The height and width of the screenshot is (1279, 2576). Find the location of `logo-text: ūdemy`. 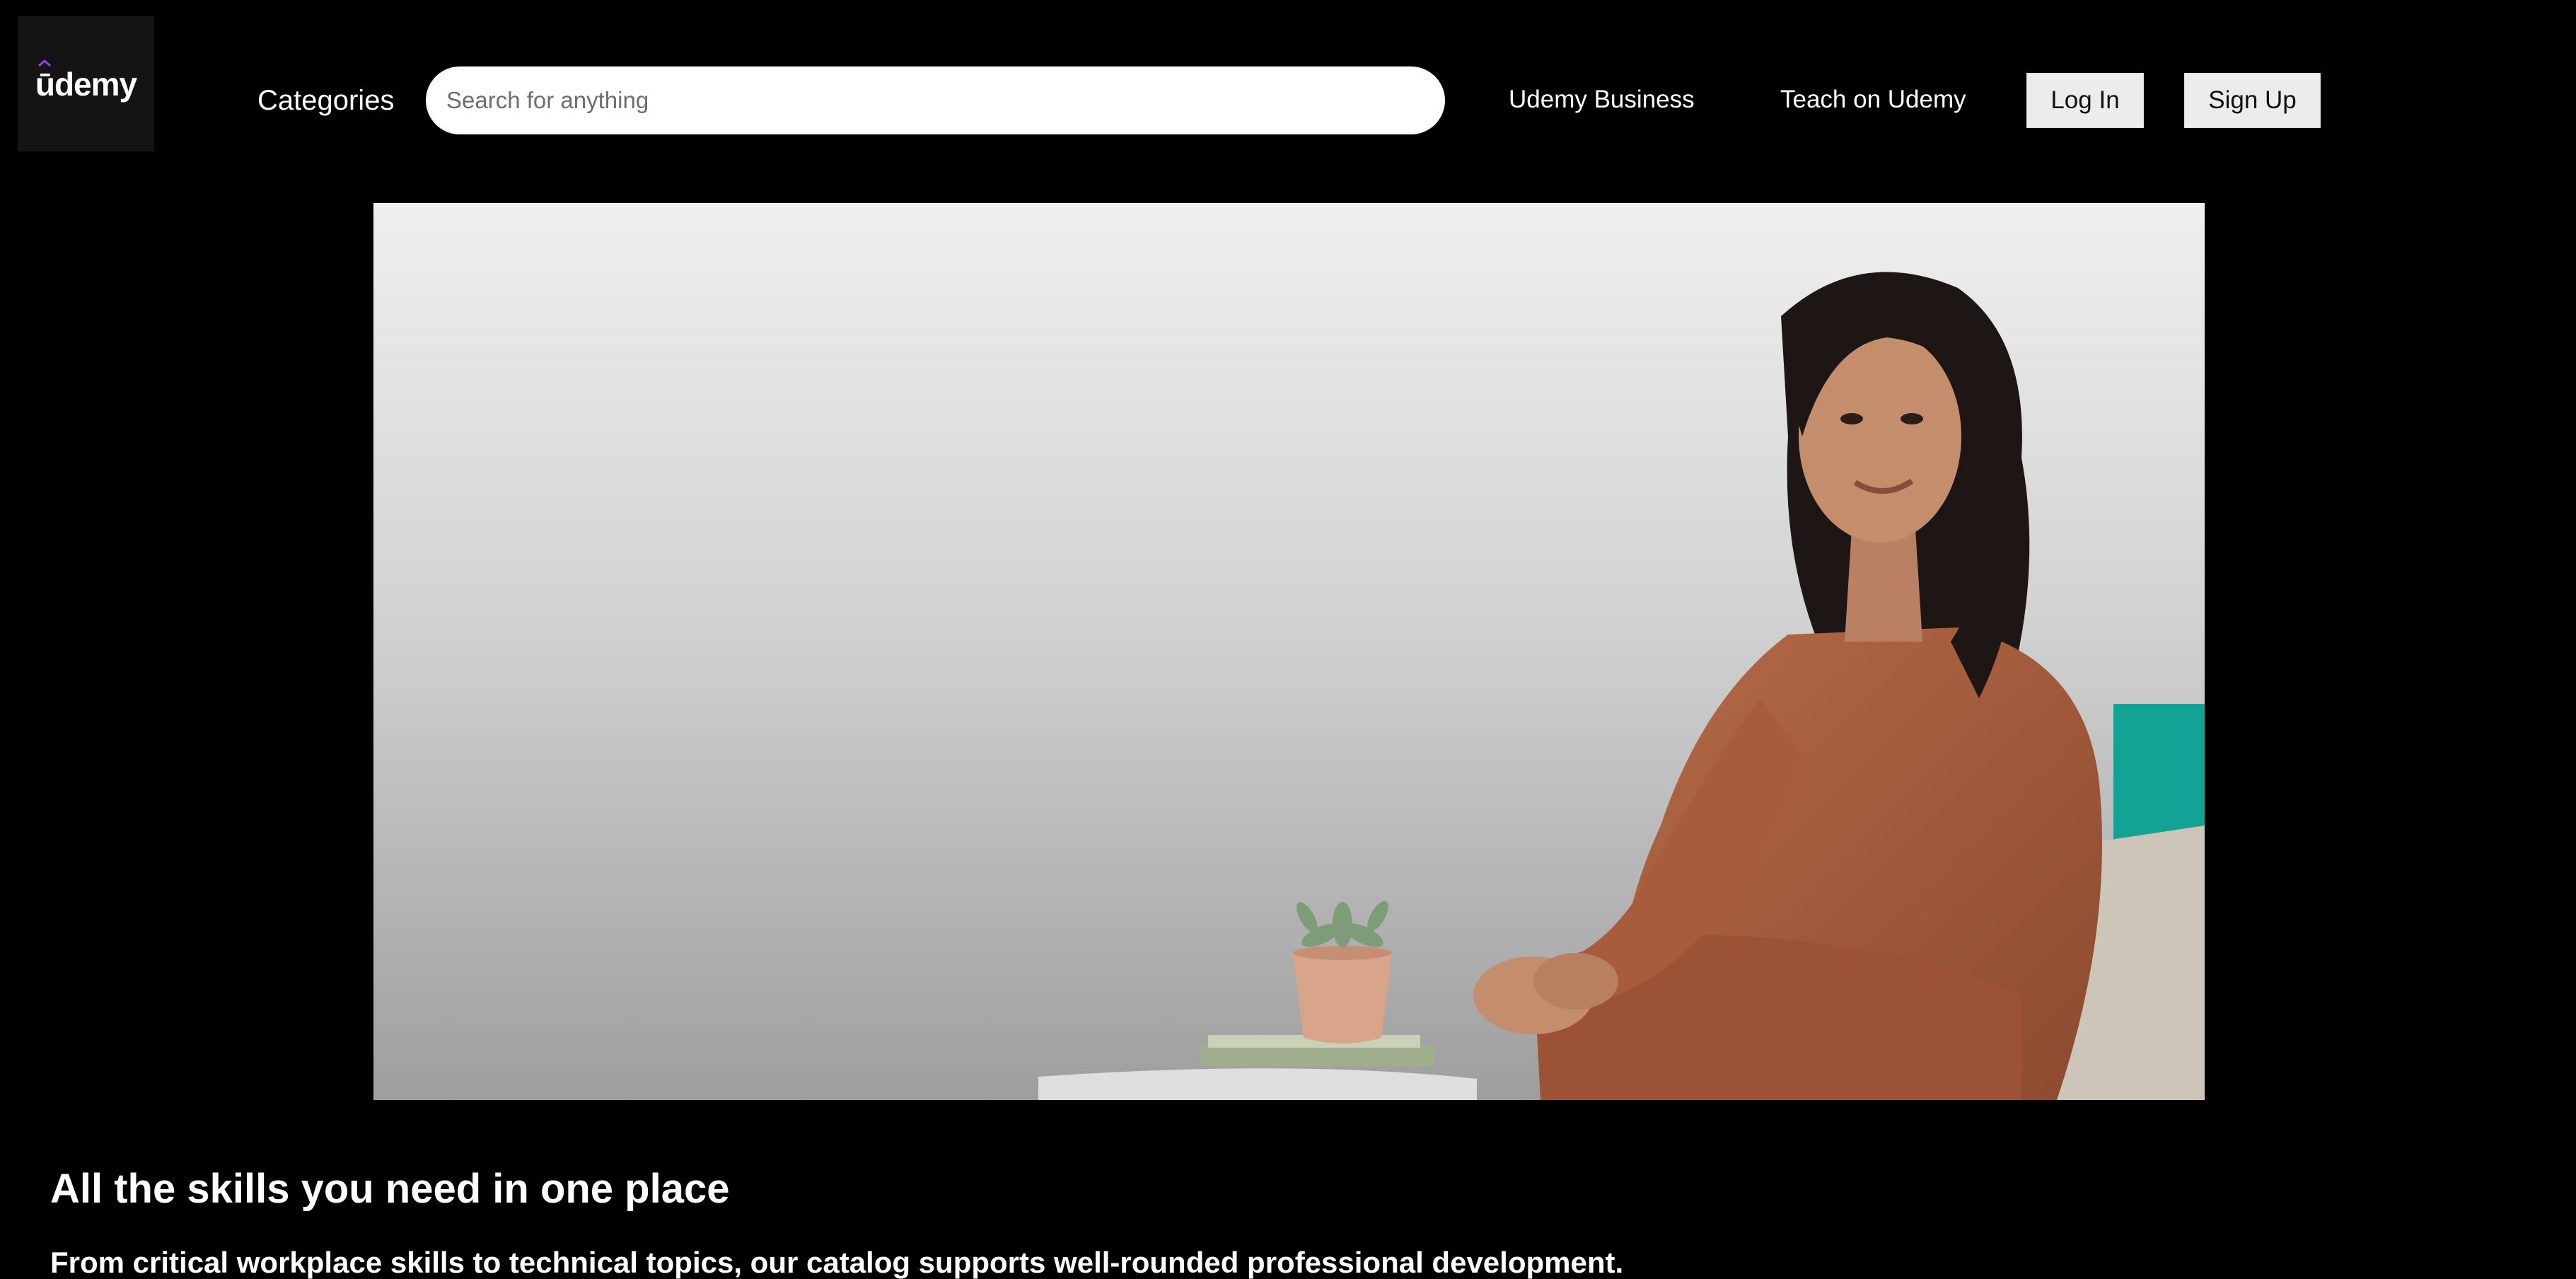

logo-text: ūdemy is located at coordinates (86, 84).